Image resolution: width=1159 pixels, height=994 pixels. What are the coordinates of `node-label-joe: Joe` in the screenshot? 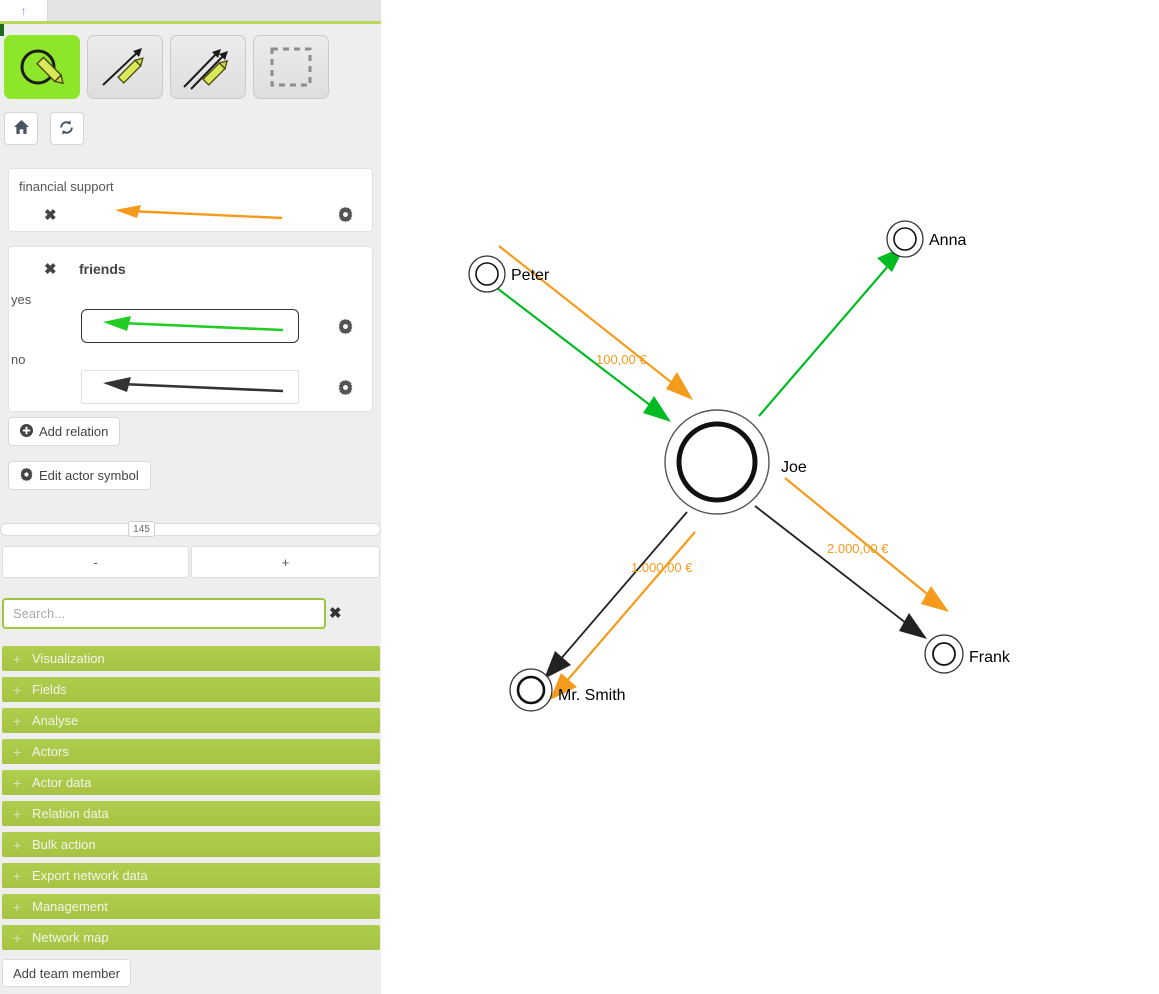 It's located at (794, 467).